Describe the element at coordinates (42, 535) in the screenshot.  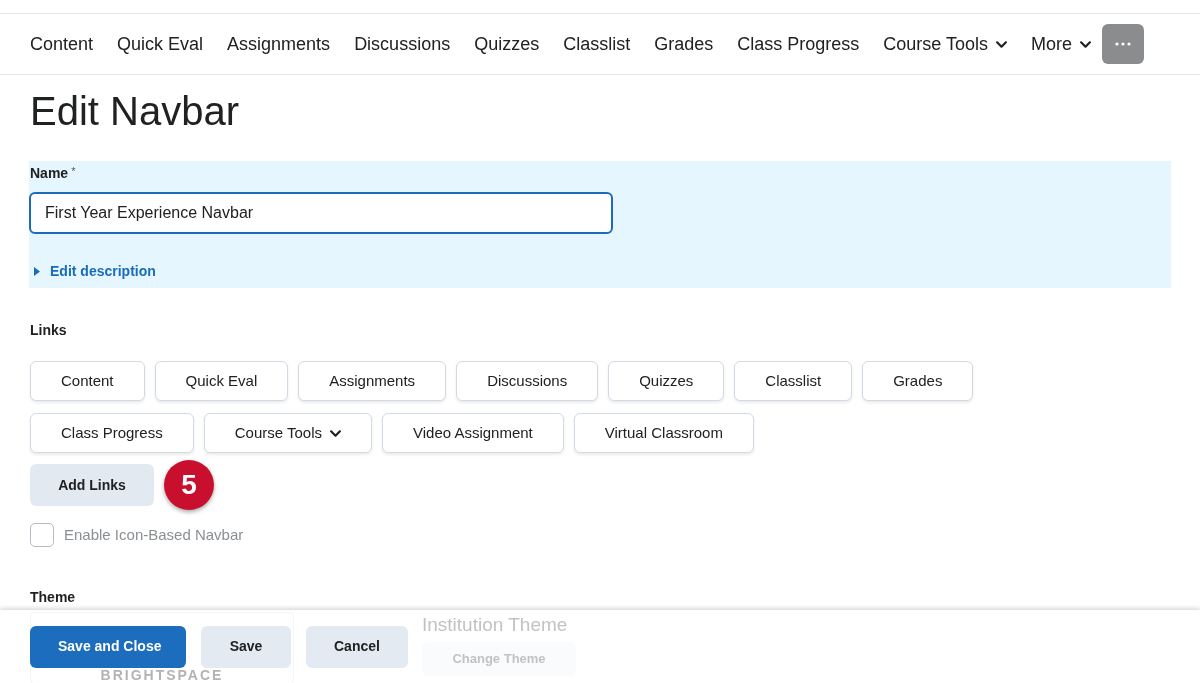
I see `checkbox` at that location.